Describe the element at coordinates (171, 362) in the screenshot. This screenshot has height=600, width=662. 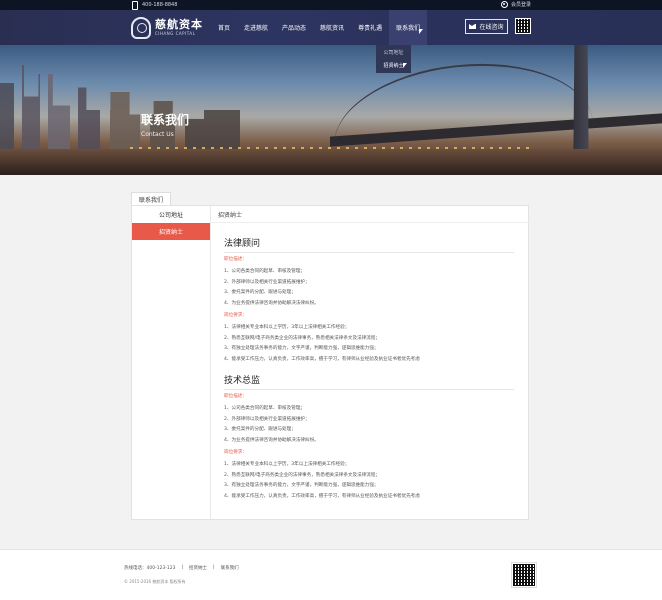
I see `side-nav: 公司地址 招贤纳士` at that location.